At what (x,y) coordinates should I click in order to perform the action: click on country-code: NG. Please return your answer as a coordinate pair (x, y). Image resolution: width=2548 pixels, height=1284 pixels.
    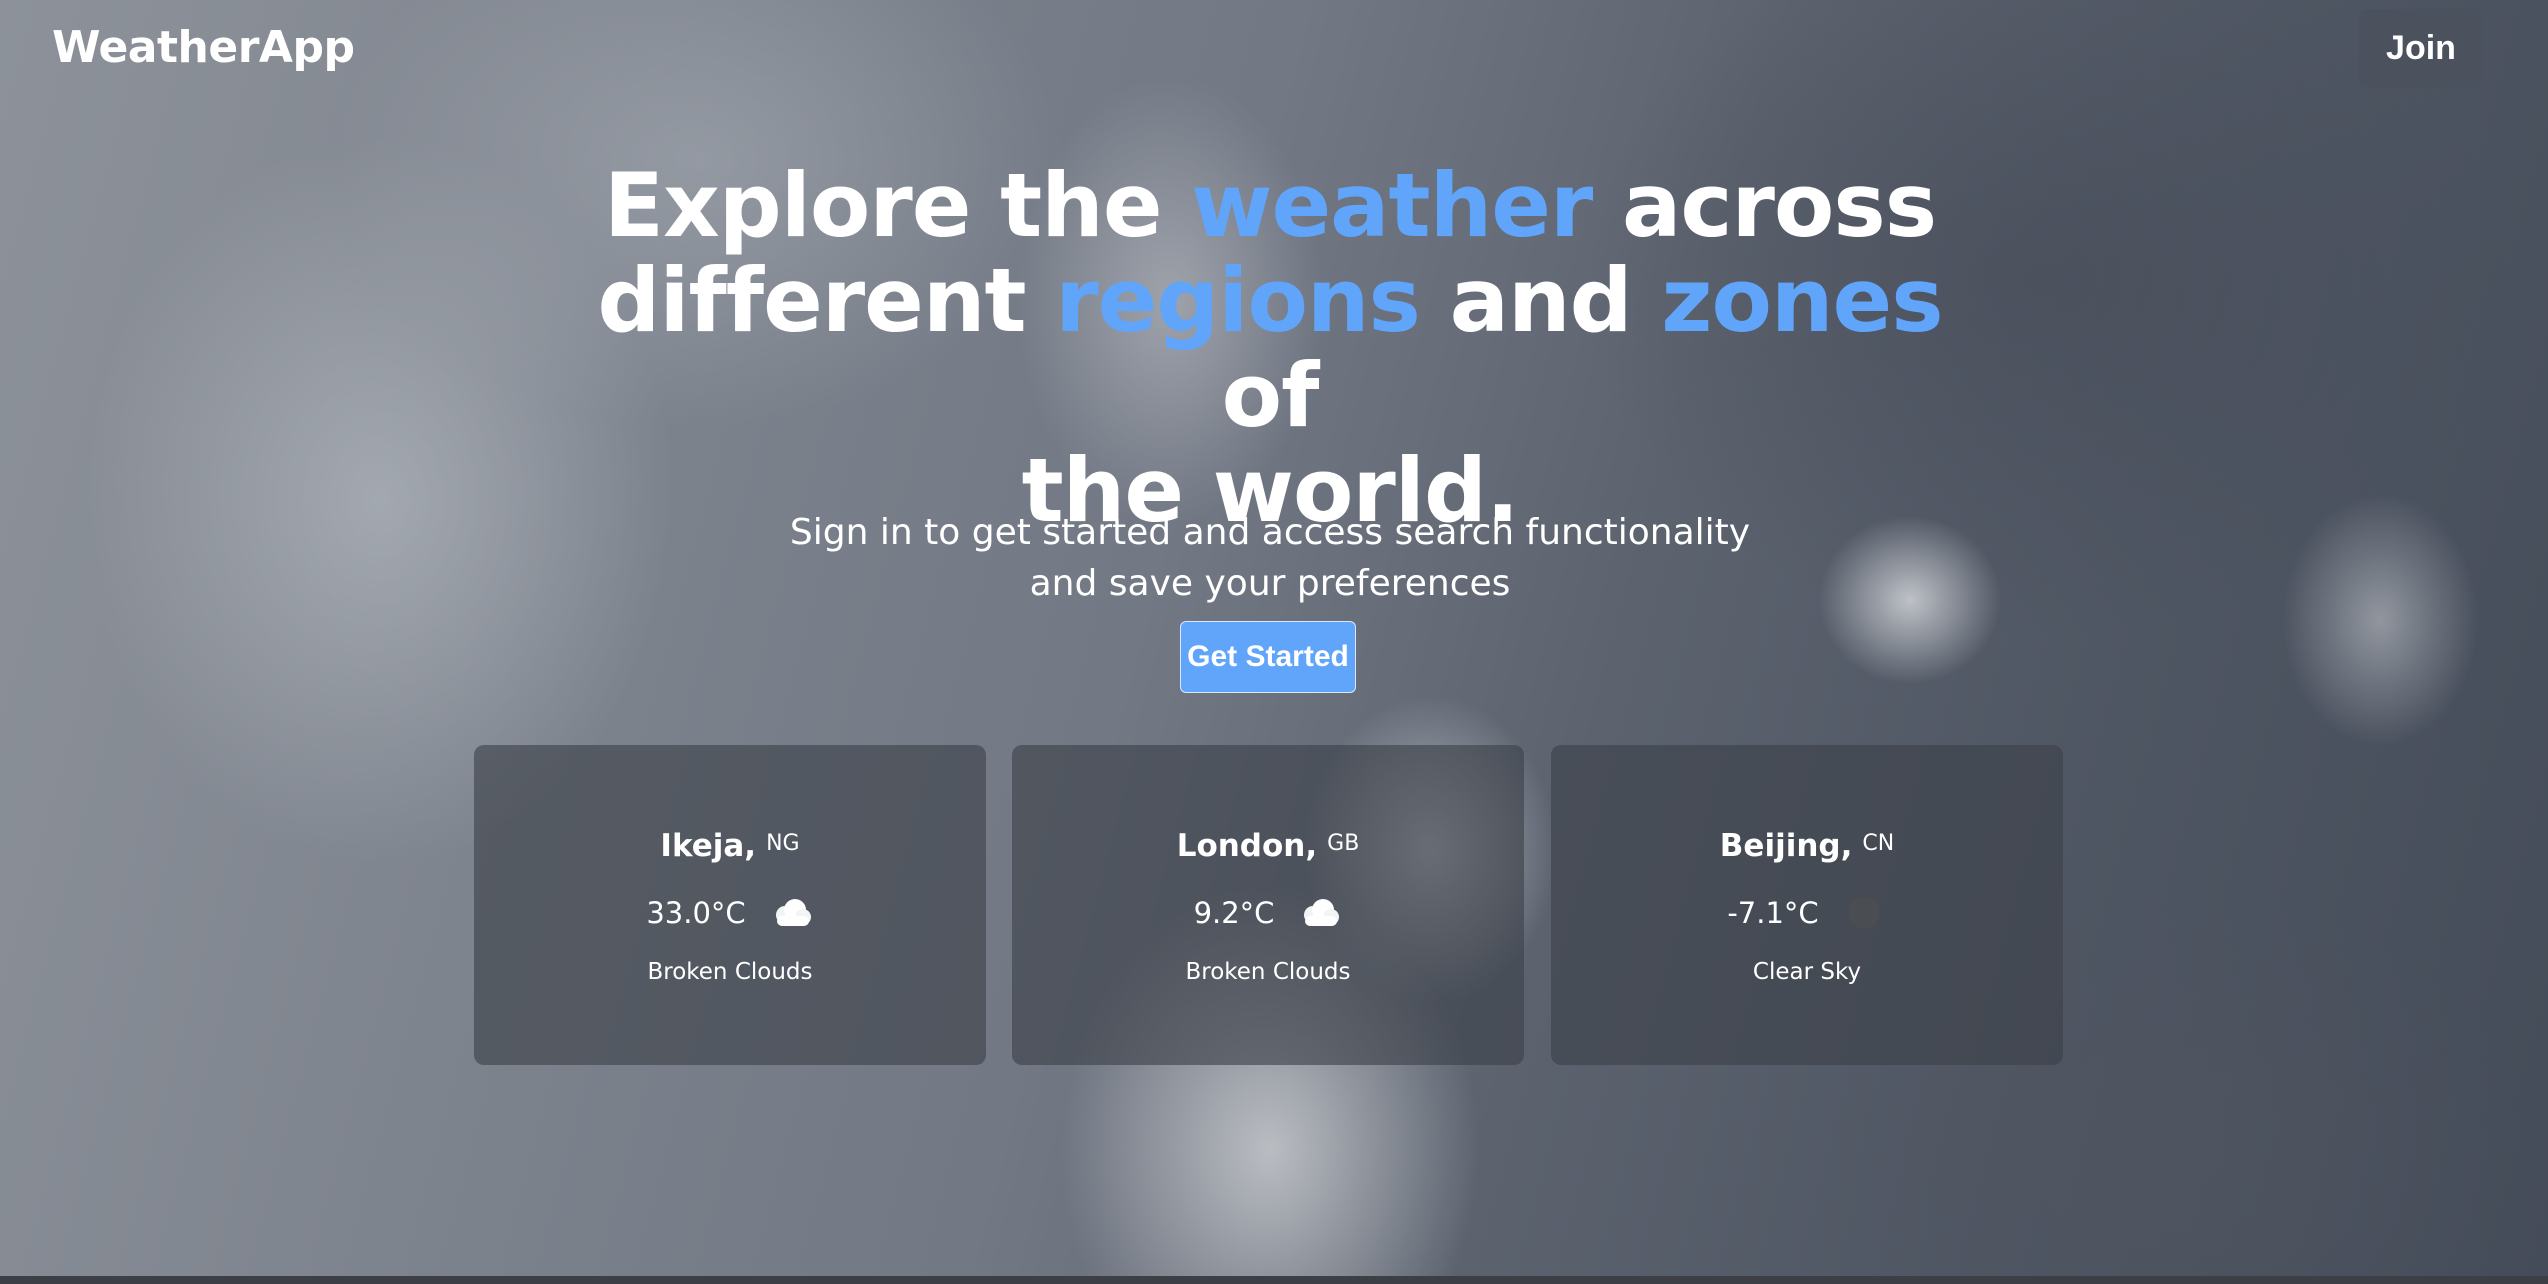
    Looking at the image, I should click on (783, 843).